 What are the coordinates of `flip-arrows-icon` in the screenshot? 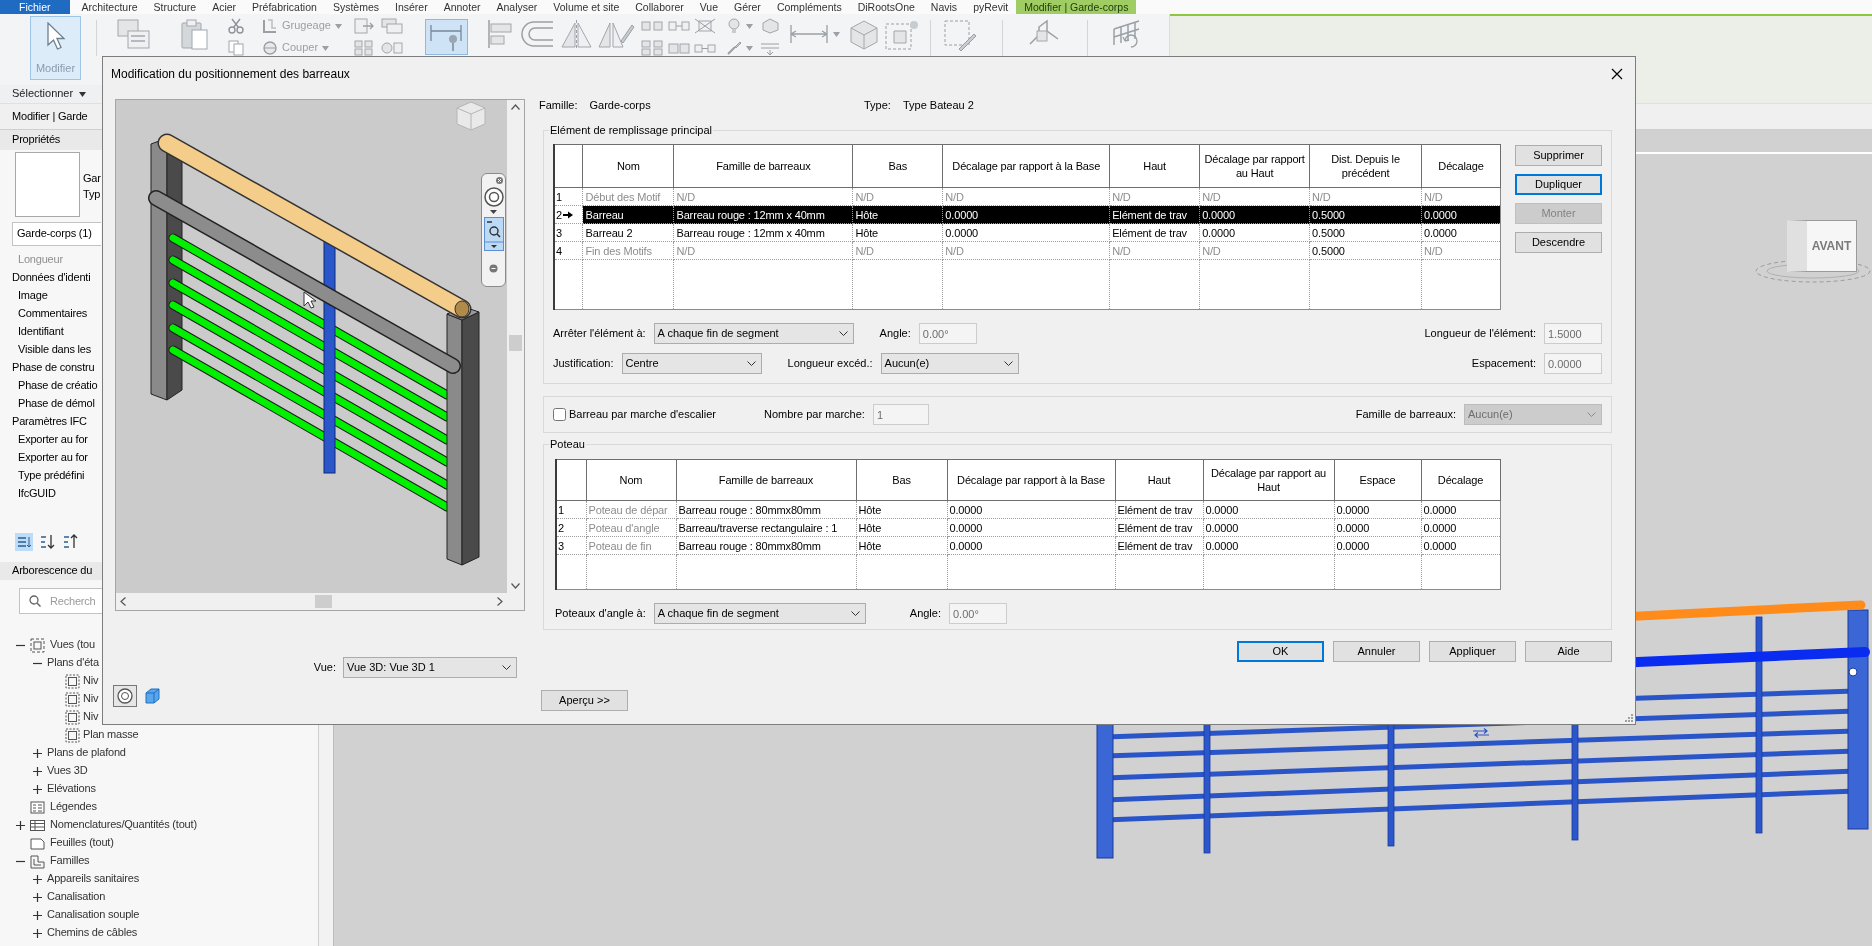 It's located at (1481, 733).